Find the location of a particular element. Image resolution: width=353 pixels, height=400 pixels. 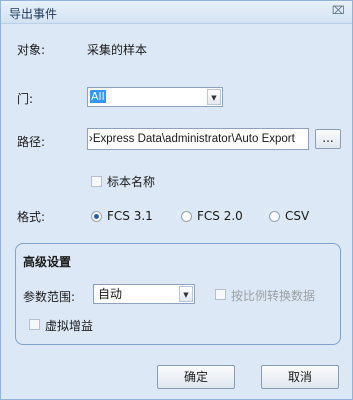

close-icon: ⌧ is located at coordinates (338, 11).